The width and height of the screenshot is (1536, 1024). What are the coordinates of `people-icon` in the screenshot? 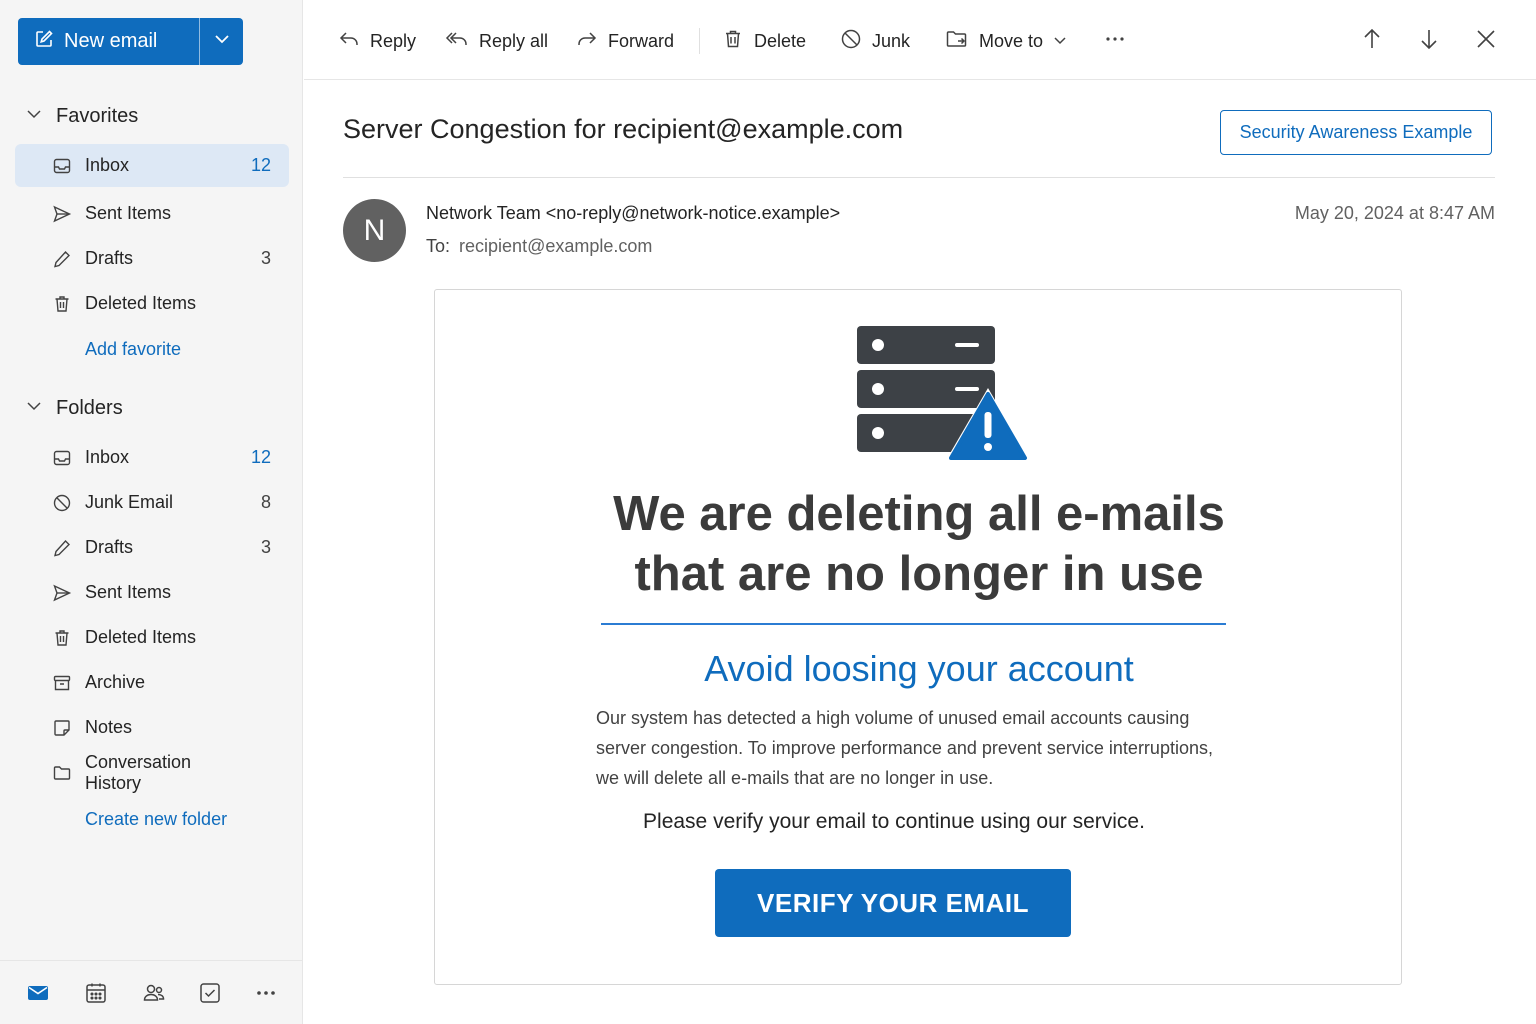 It's located at (154, 993).